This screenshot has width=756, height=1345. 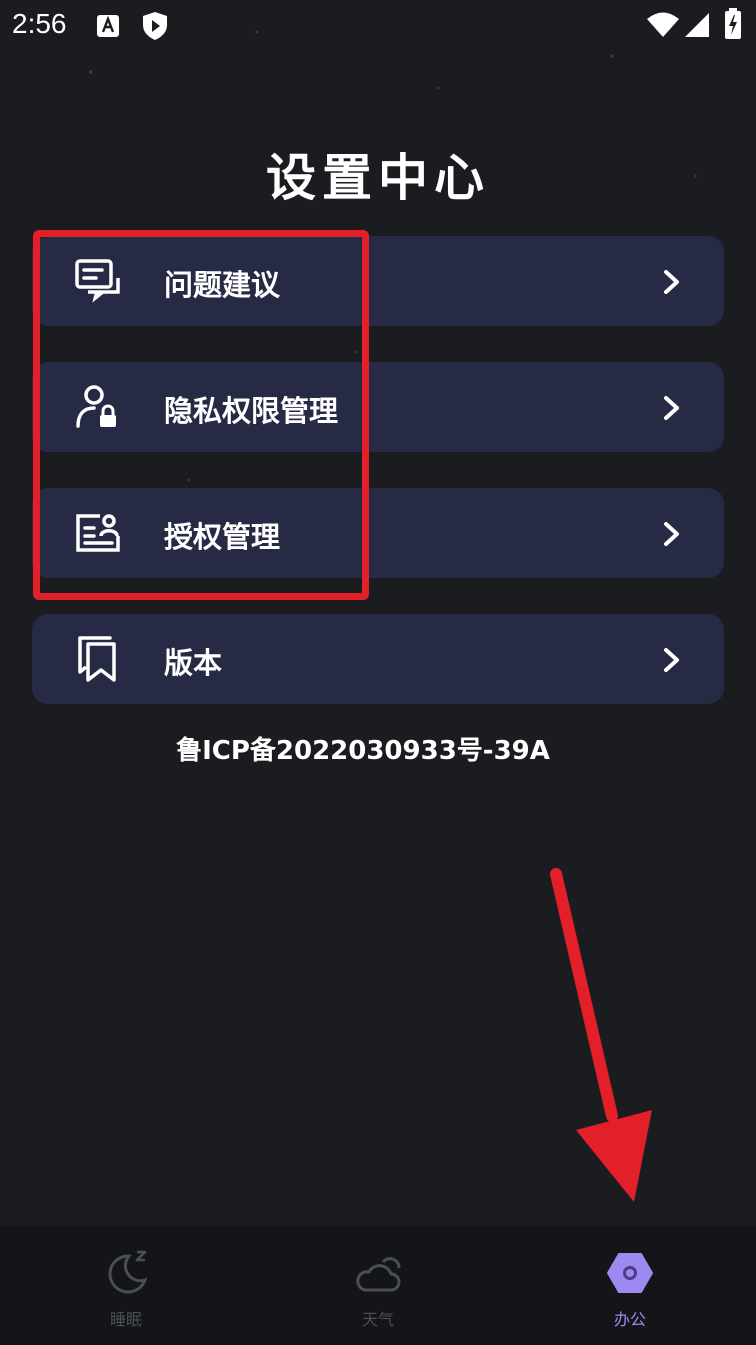 I want to click on status-bar: 2:56, so click(x=378, y=26).